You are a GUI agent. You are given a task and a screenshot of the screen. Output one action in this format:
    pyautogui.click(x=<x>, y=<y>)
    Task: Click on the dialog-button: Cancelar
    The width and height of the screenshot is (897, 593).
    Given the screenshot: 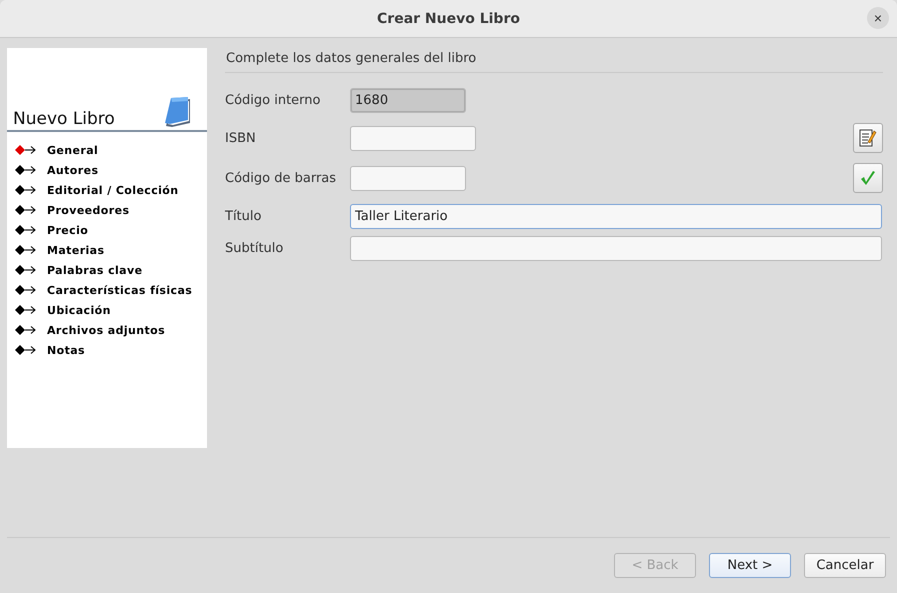 What is the action you would take?
    pyautogui.click(x=845, y=565)
    